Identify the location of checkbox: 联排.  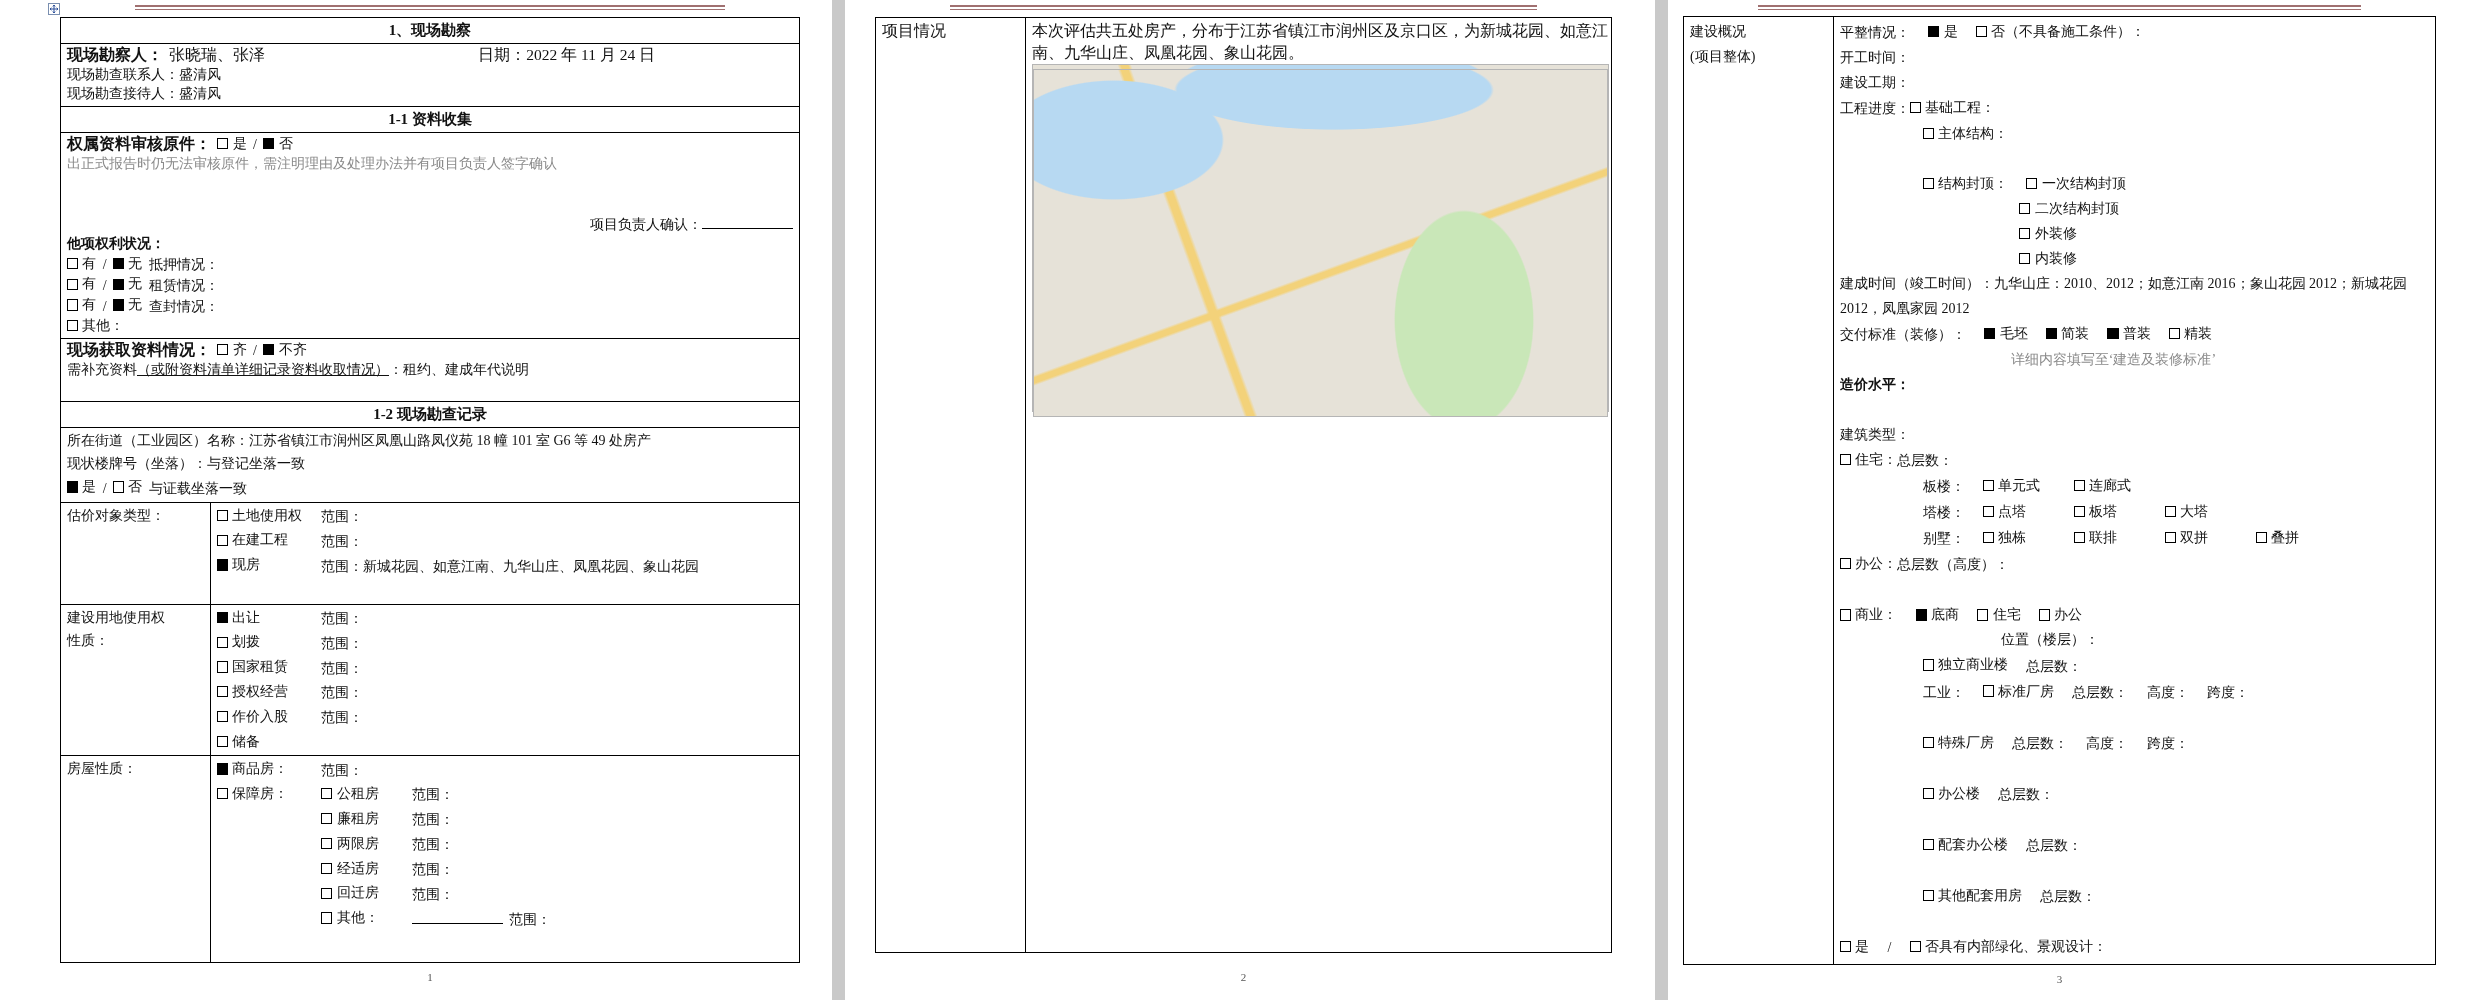
(2110, 538).